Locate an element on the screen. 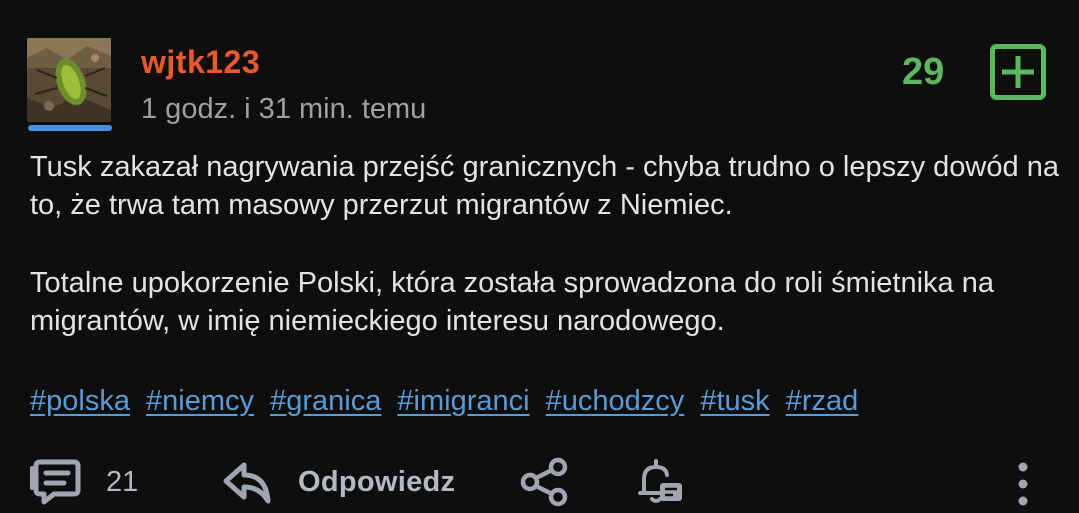 This screenshot has width=1079, height=513. share-button is located at coordinates (545, 482).